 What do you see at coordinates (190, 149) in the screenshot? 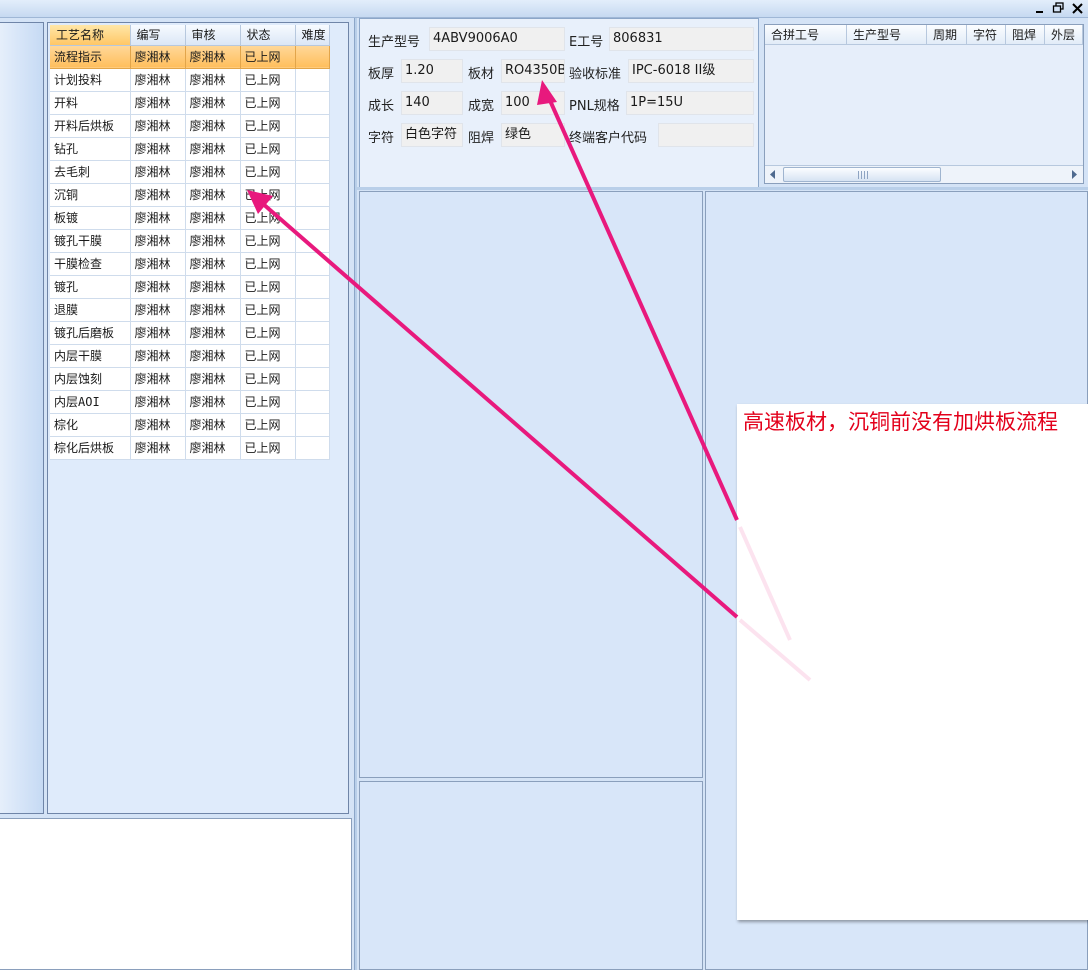
I see `table-row: 钻孔 廖湘林 廖湘林 已上网` at bounding box center [190, 149].